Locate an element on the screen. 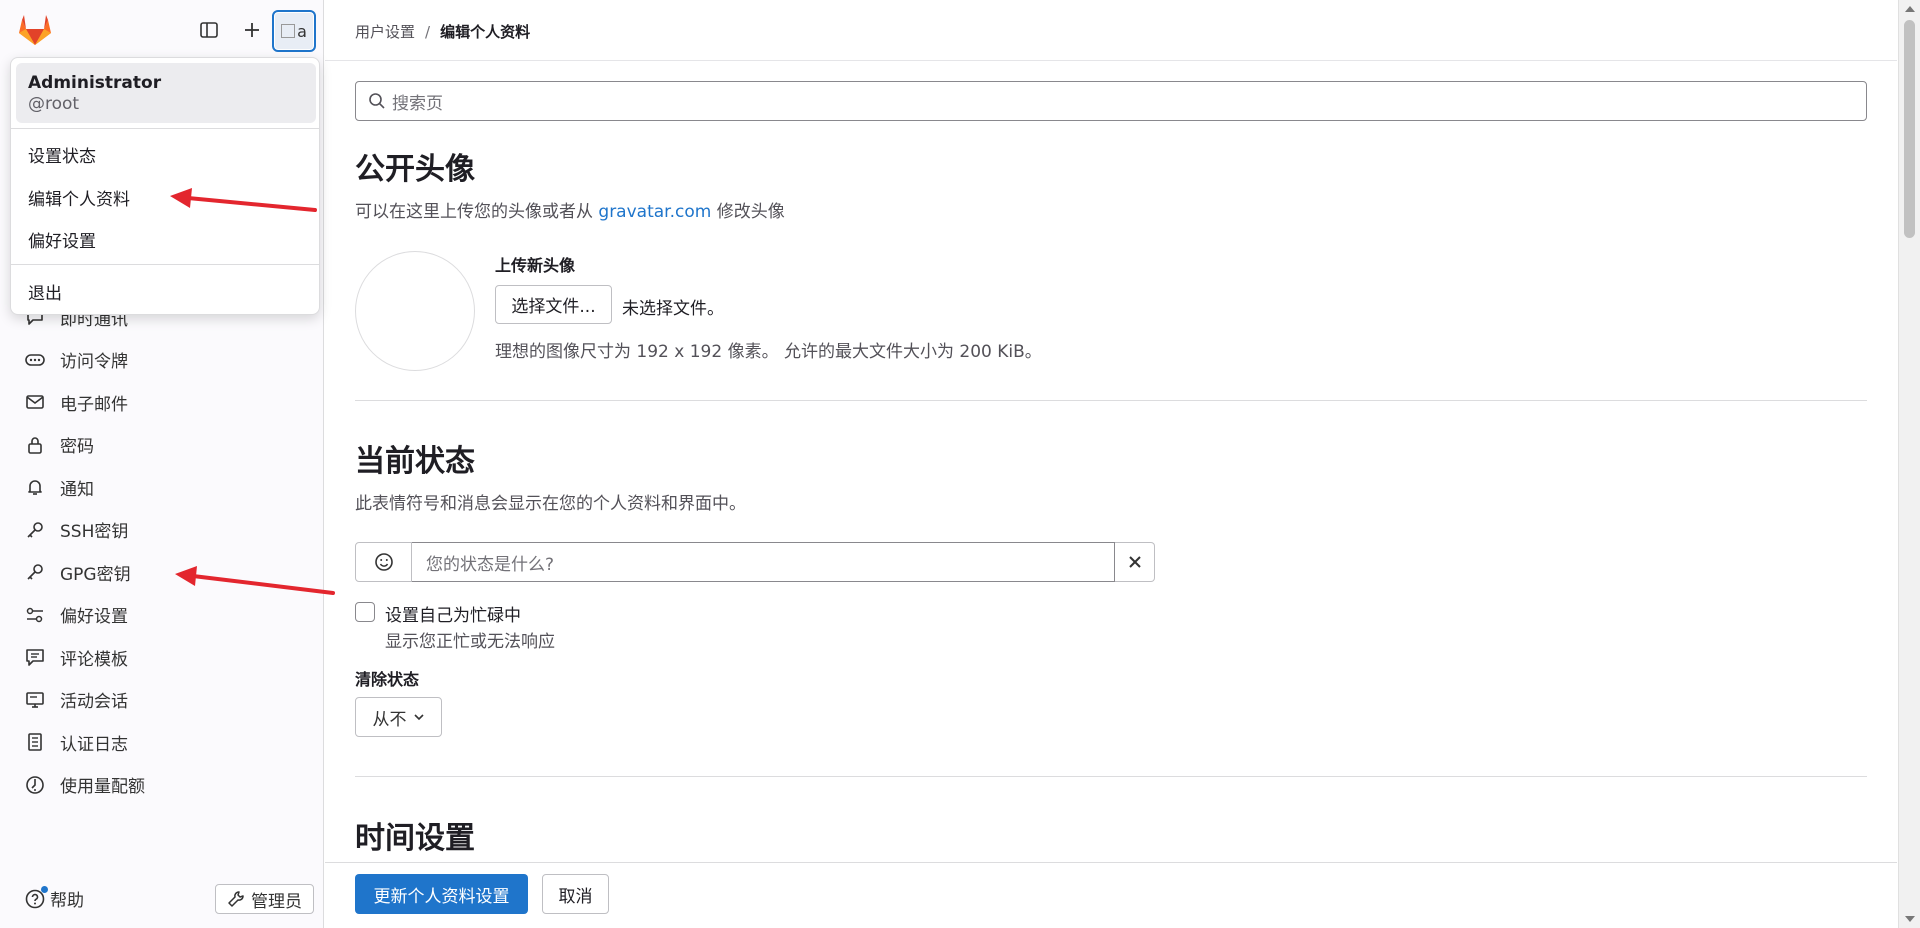 The height and width of the screenshot is (928, 1920). help-button: 帮助 is located at coordinates (54, 898).